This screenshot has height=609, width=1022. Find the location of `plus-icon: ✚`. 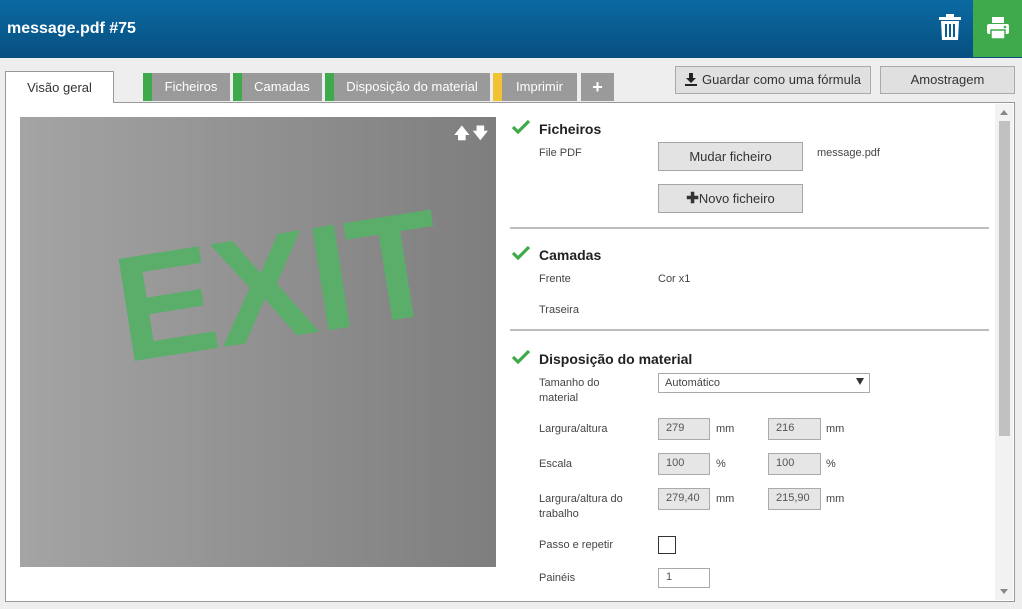

plus-icon: ✚ is located at coordinates (692, 198).